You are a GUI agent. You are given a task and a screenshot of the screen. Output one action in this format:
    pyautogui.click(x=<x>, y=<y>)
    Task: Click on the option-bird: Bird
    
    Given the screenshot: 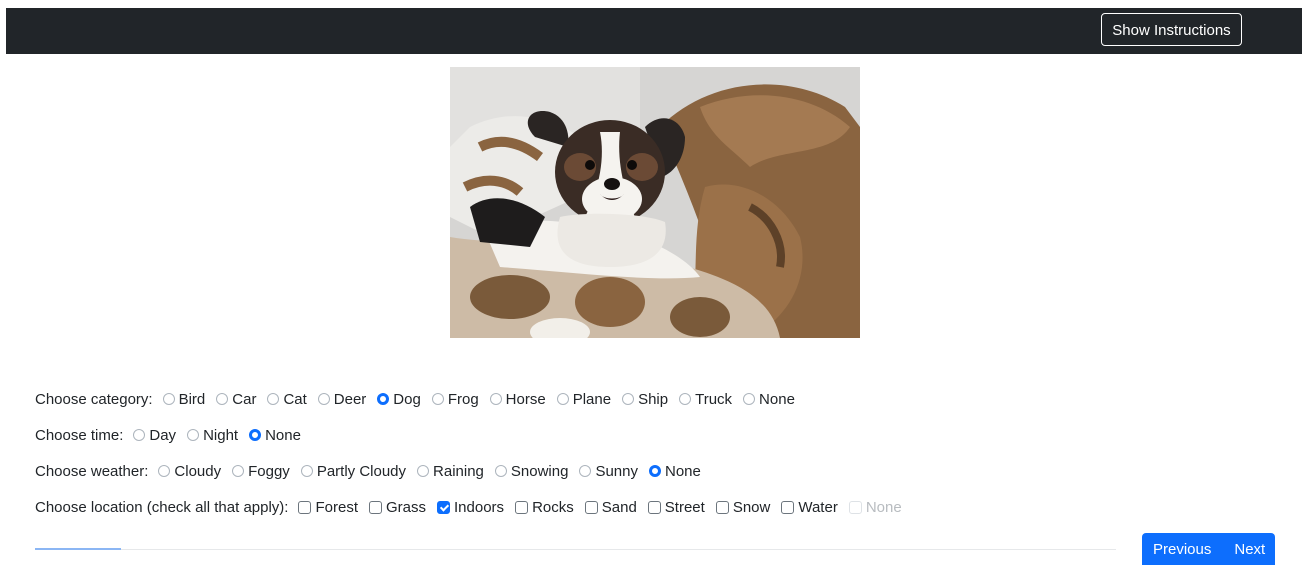 What is the action you would take?
    pyautogui.click(x=184, y=399)
    